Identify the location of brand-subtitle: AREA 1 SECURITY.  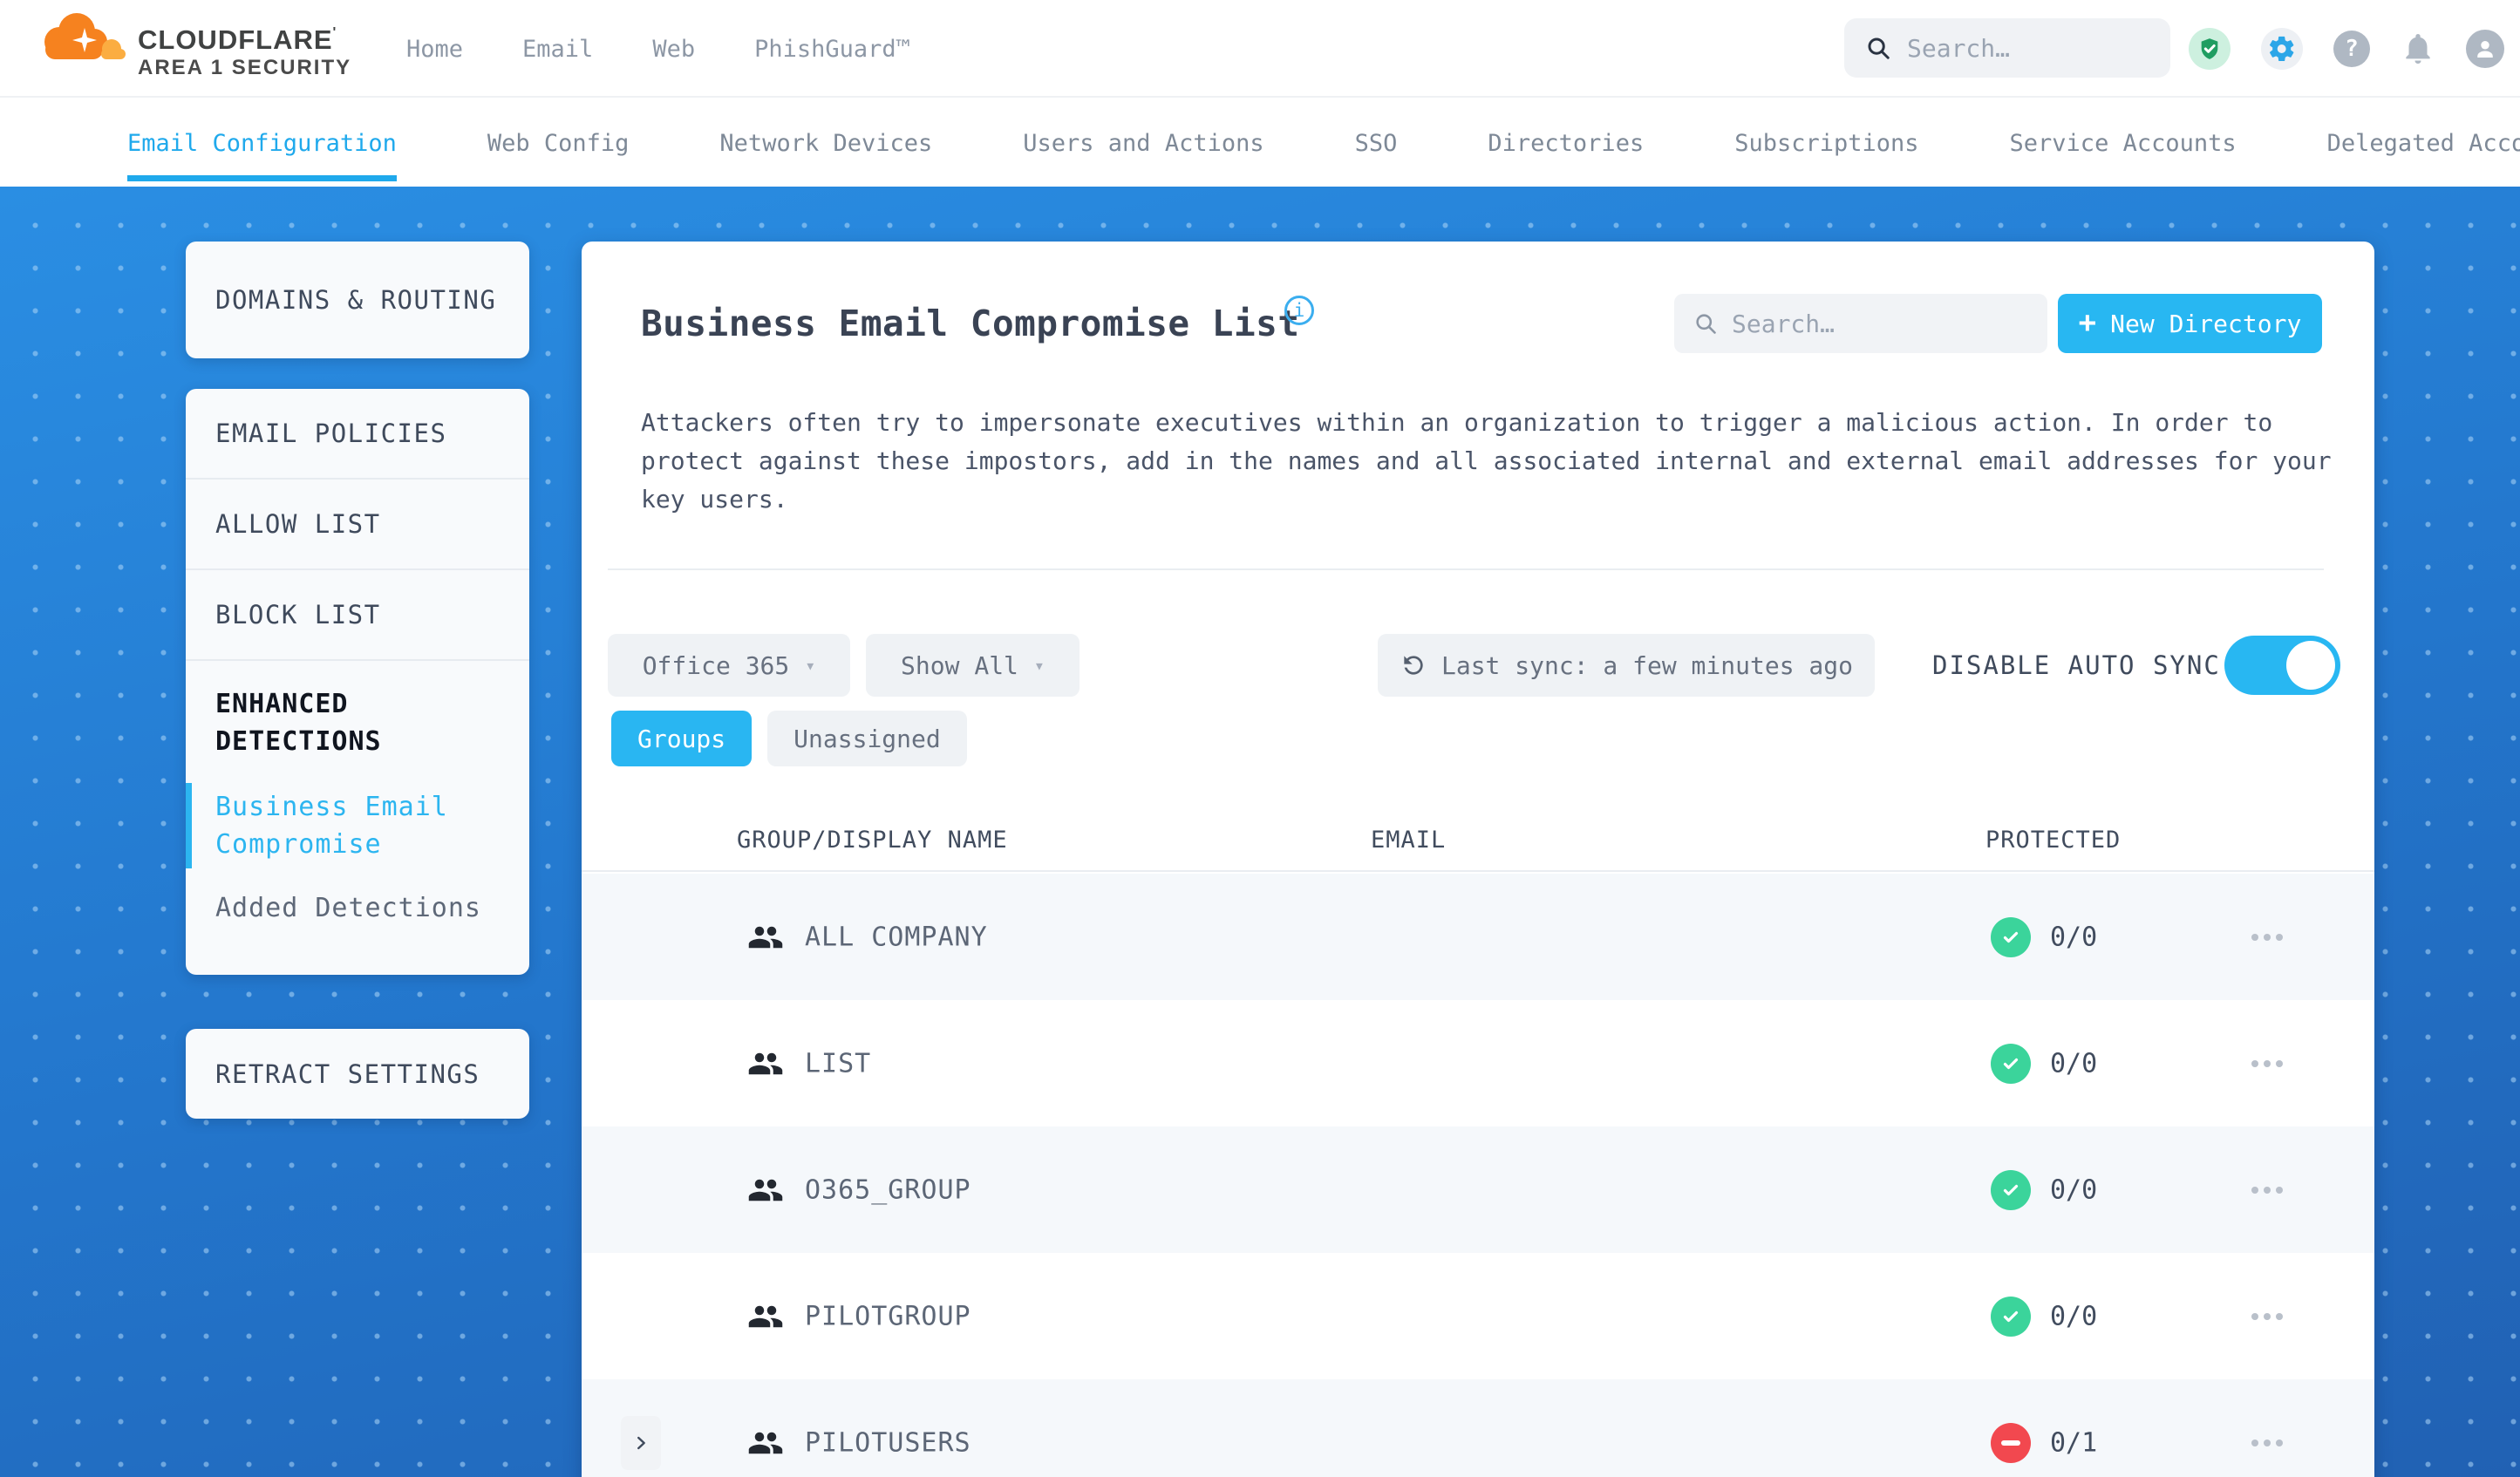
(245, 67).